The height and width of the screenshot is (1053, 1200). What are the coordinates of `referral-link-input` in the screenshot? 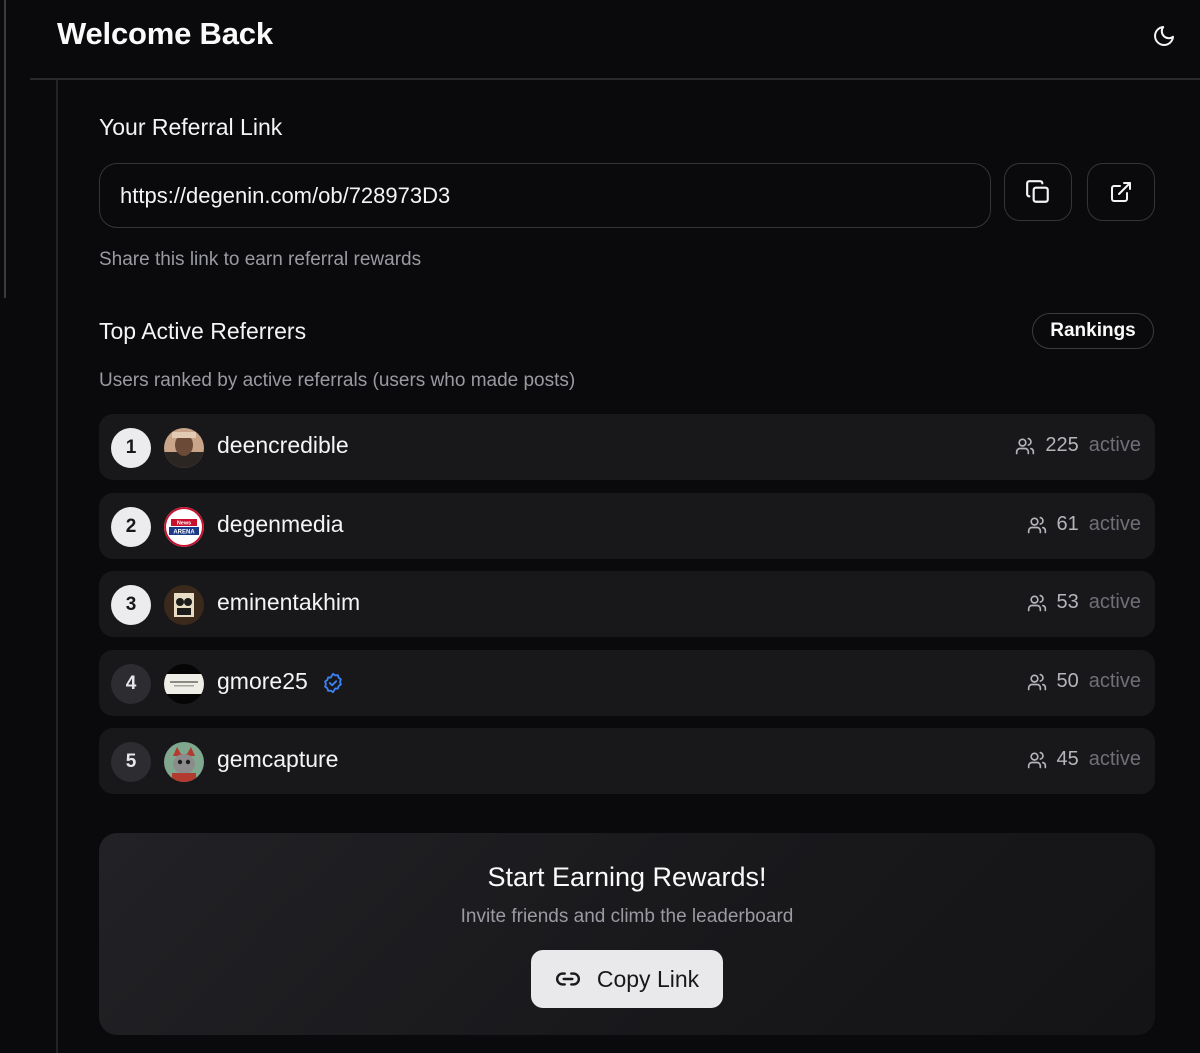 It's located at (545, 195).